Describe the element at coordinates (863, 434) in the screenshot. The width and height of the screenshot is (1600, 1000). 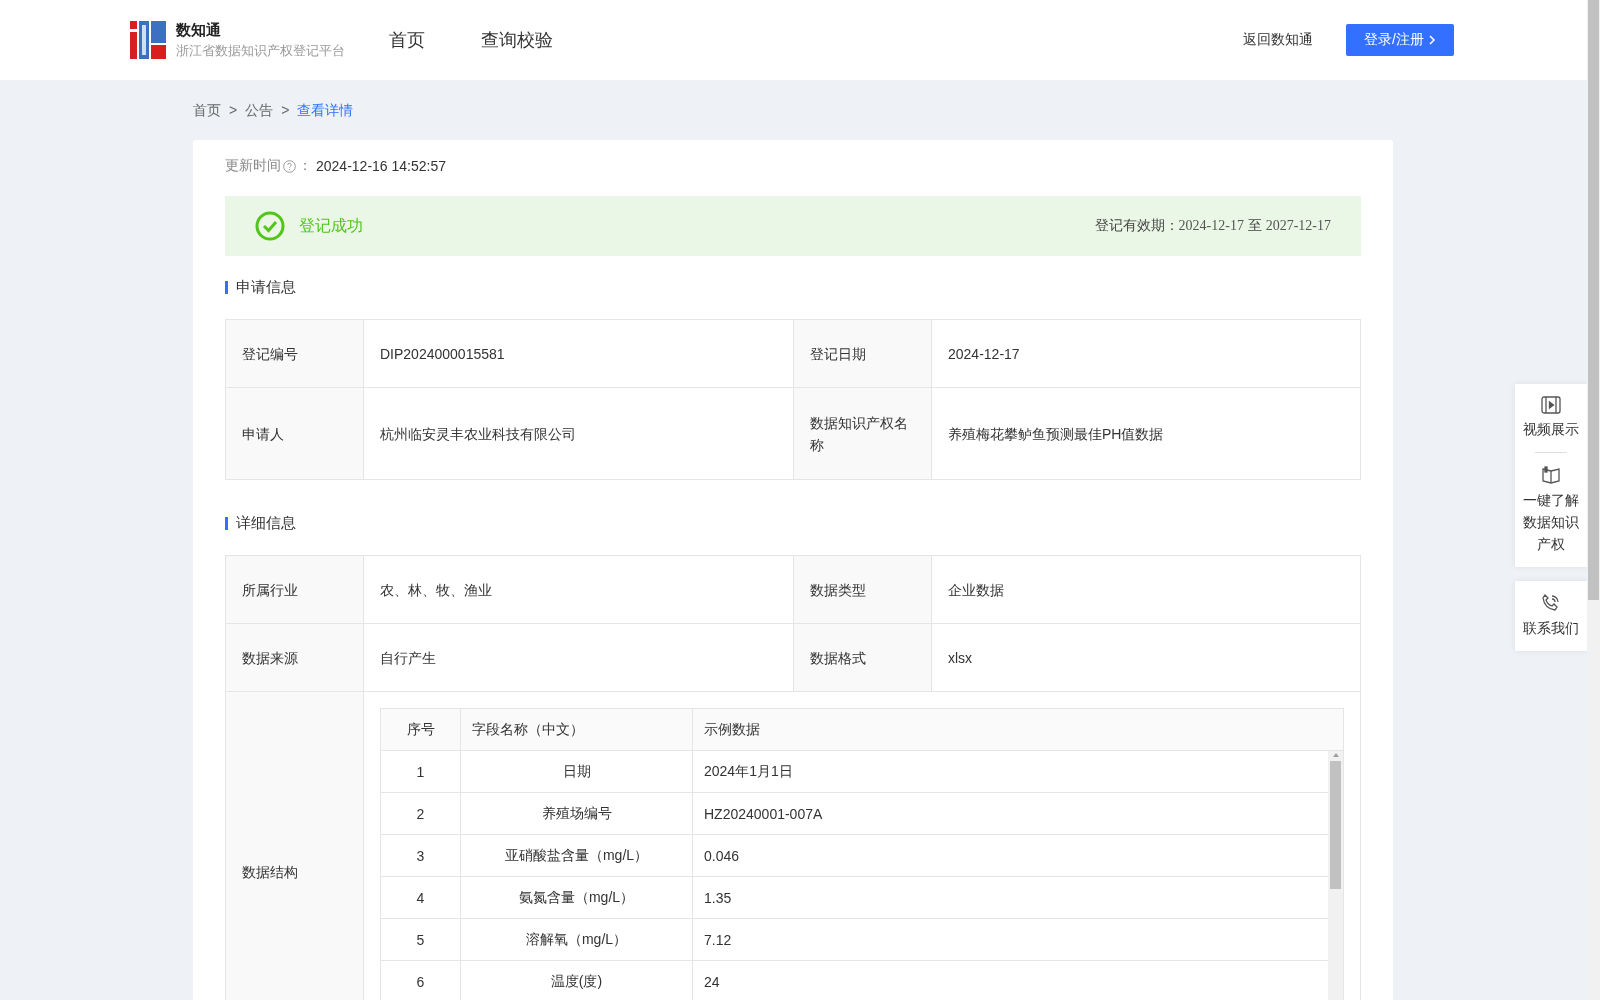
I see `field-label: 数据知识产权名称` at that location.